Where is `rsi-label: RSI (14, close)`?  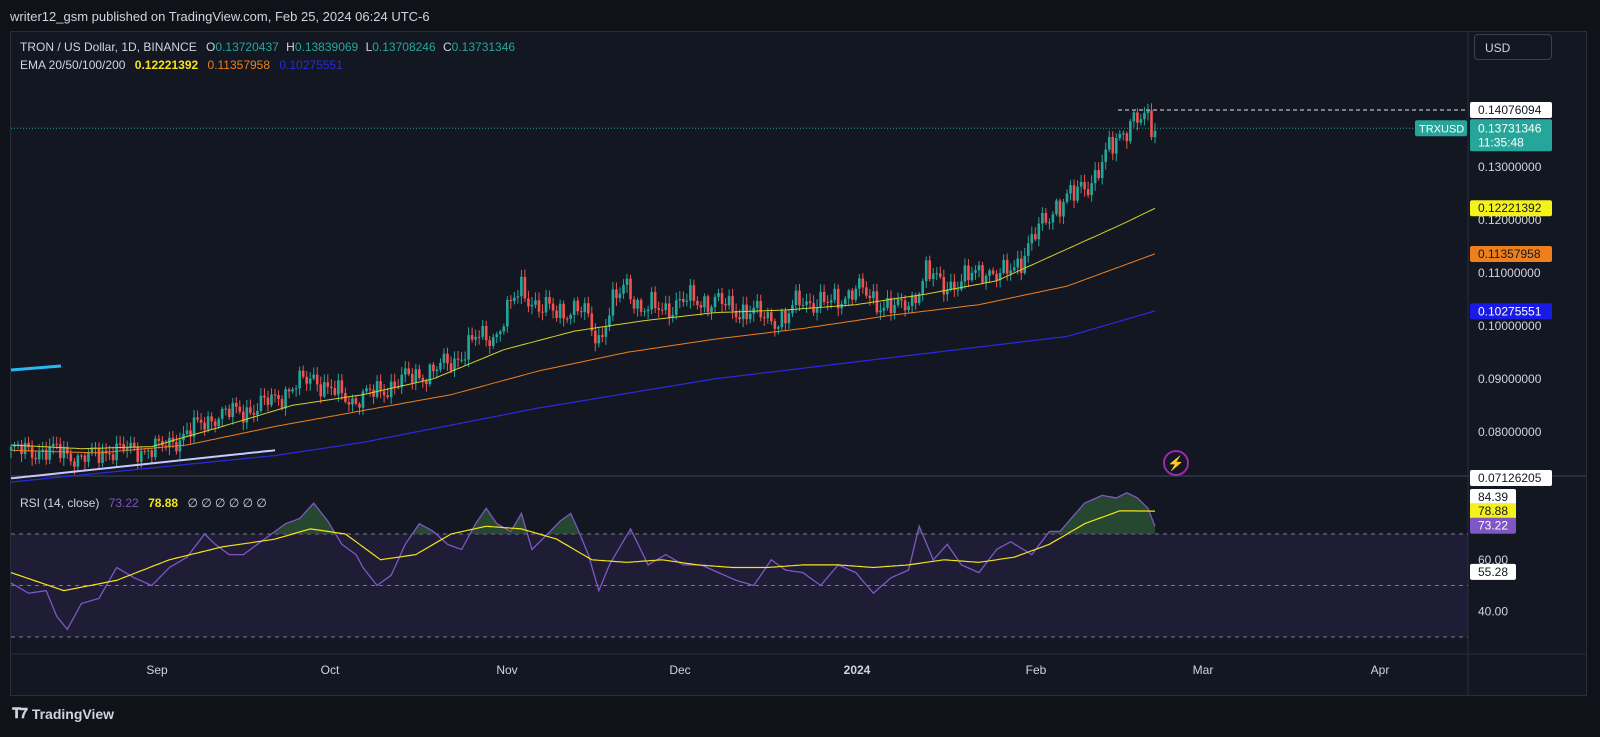
rsi-label: RSI (14, close) is located at coordinates (60, 503).